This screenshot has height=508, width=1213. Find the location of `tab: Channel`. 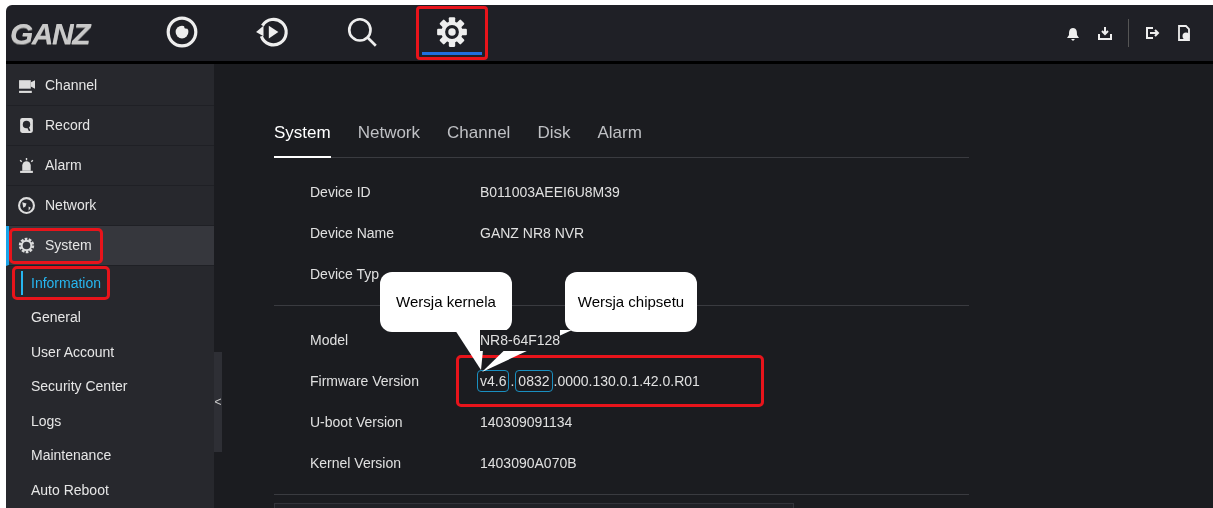

tab: Channel is located at coordinates (479, 139).